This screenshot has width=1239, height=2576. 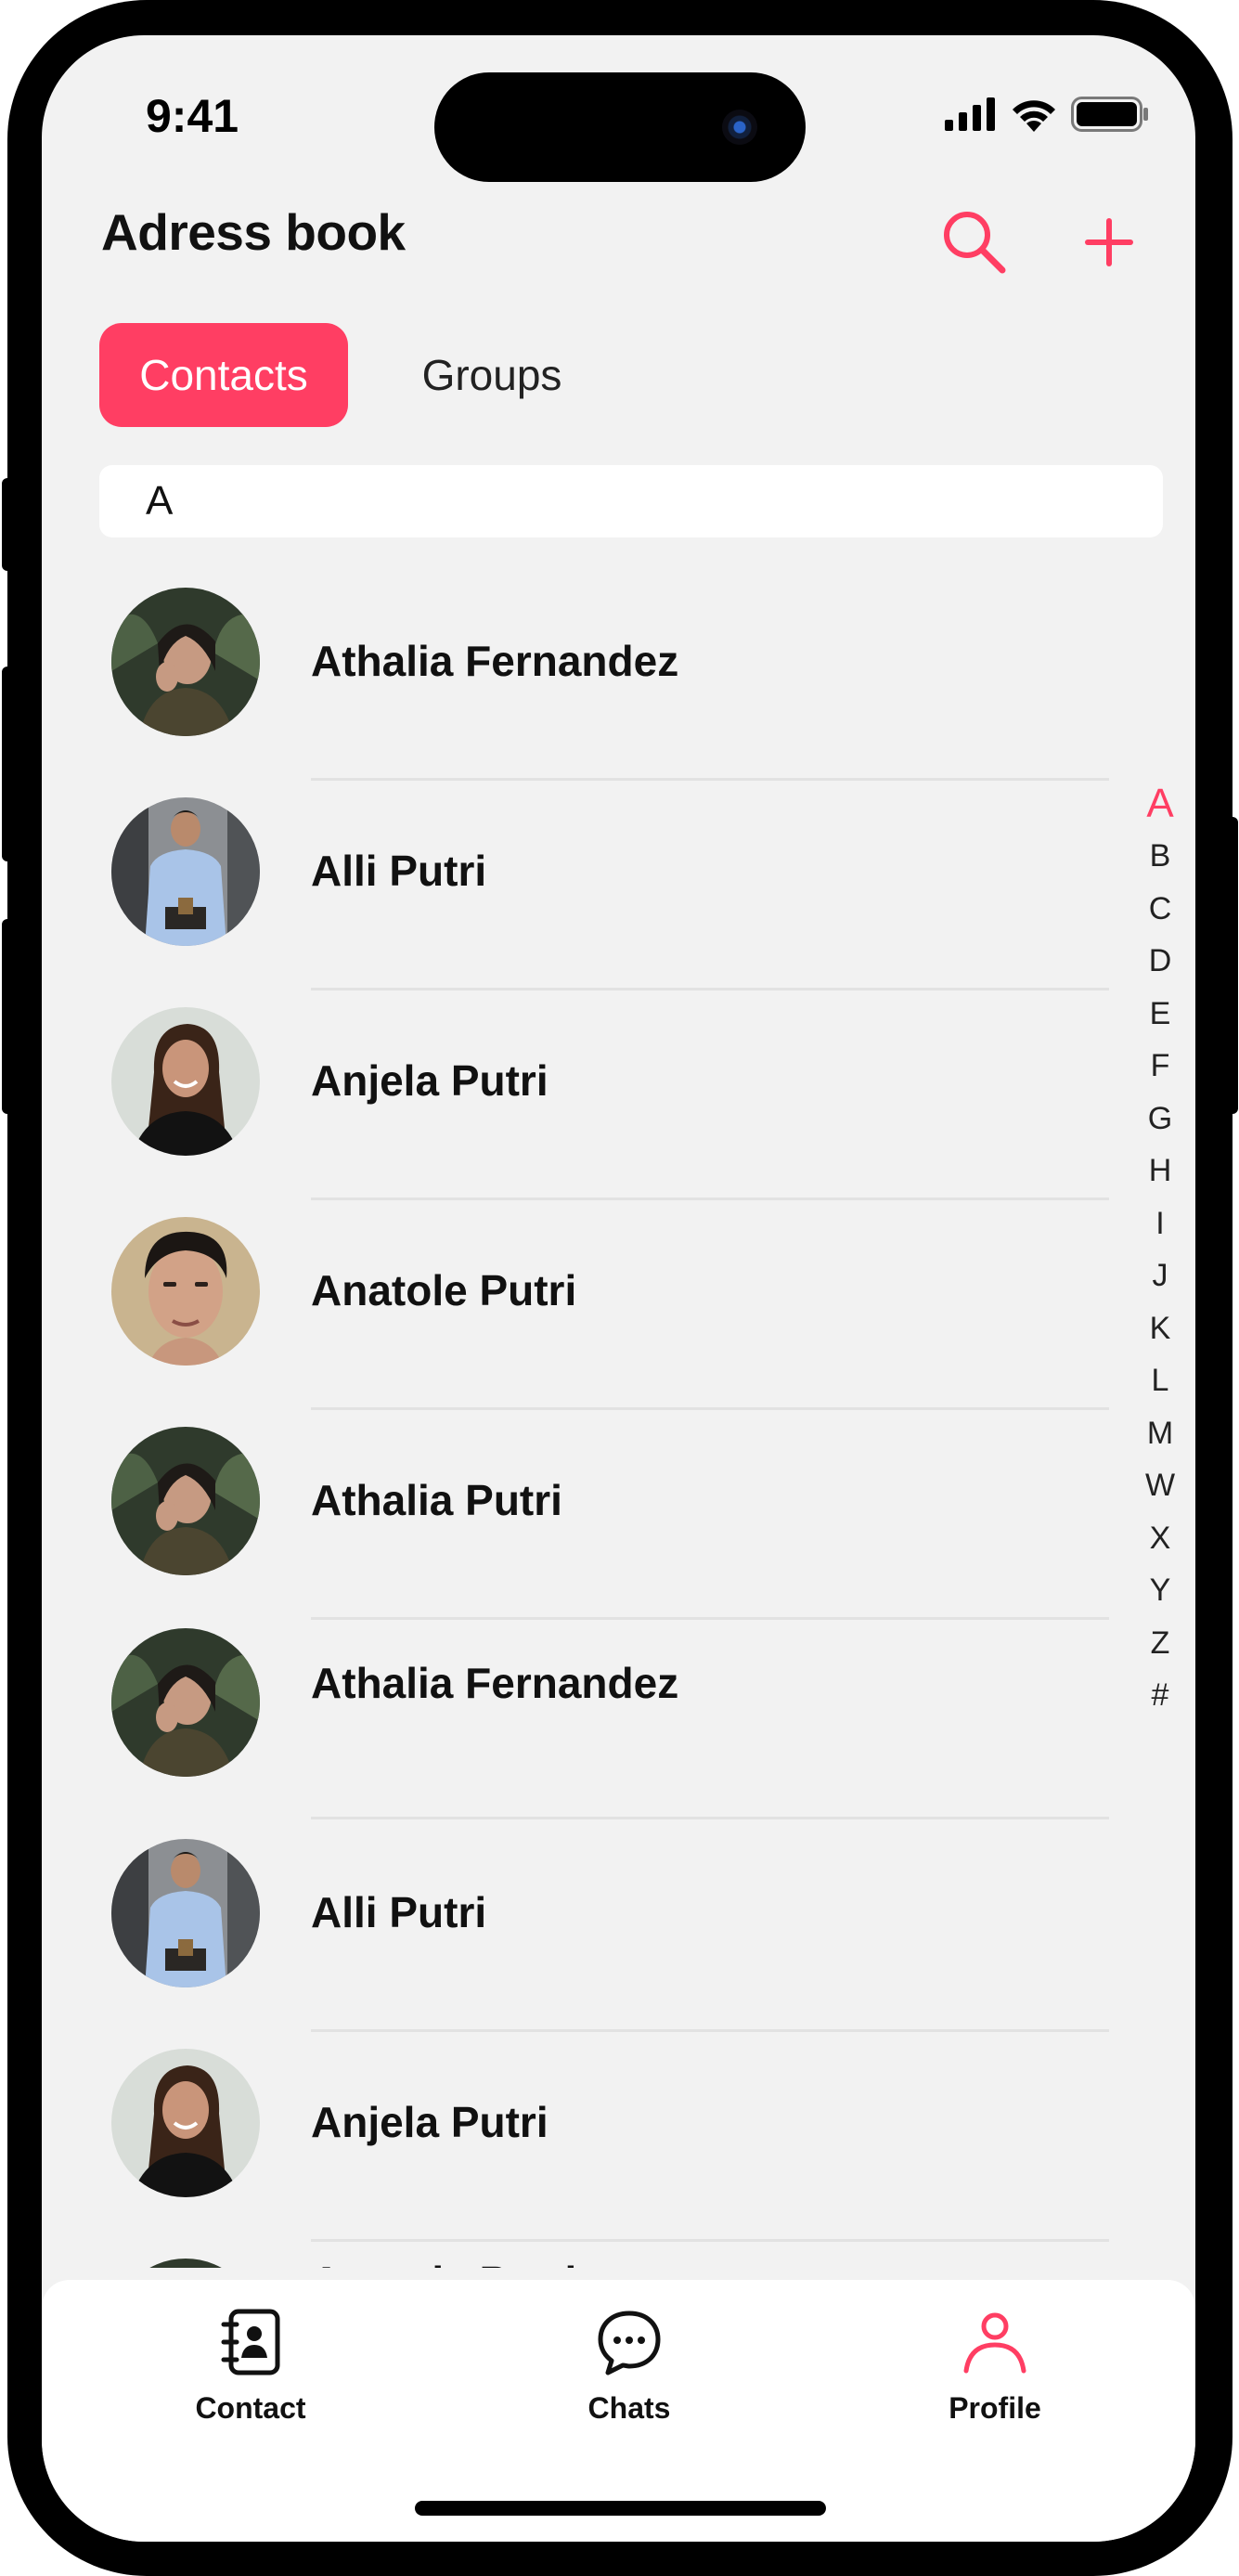 What do you see at coordinates (1160, 804) in the screenshot?
I see `index-letter-a: A` at bounding box center [1160, 804].